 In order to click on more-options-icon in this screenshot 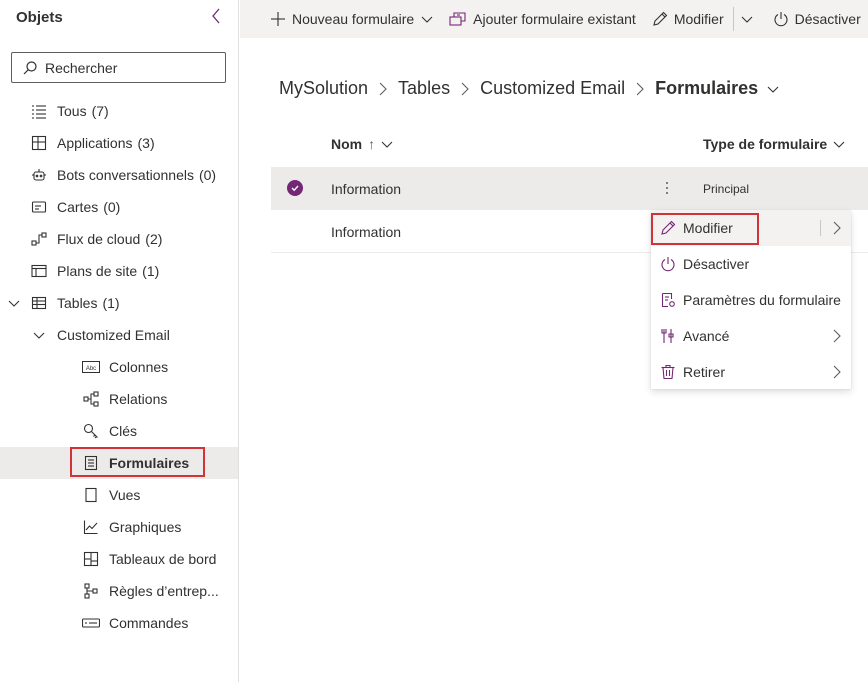, I will do `click(667, 188)`.